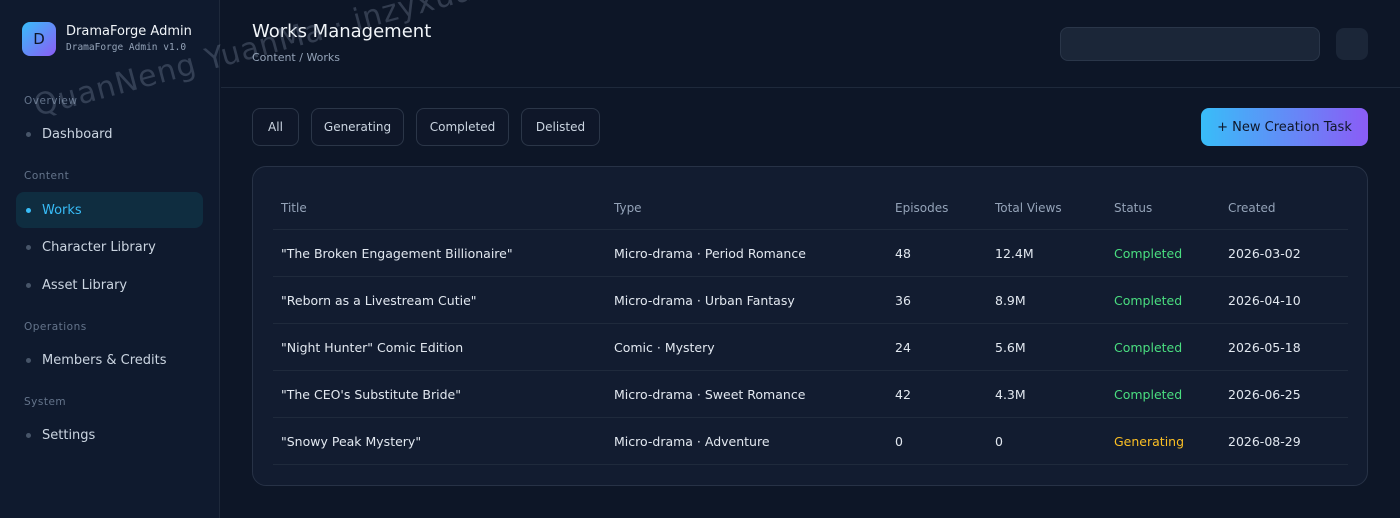 The image size is (1400, 518). What do you see at coordinates (85, 285) in the screenshot?
I see `sidebar-item-label: Asset Library` at bounding box center [85, 285].